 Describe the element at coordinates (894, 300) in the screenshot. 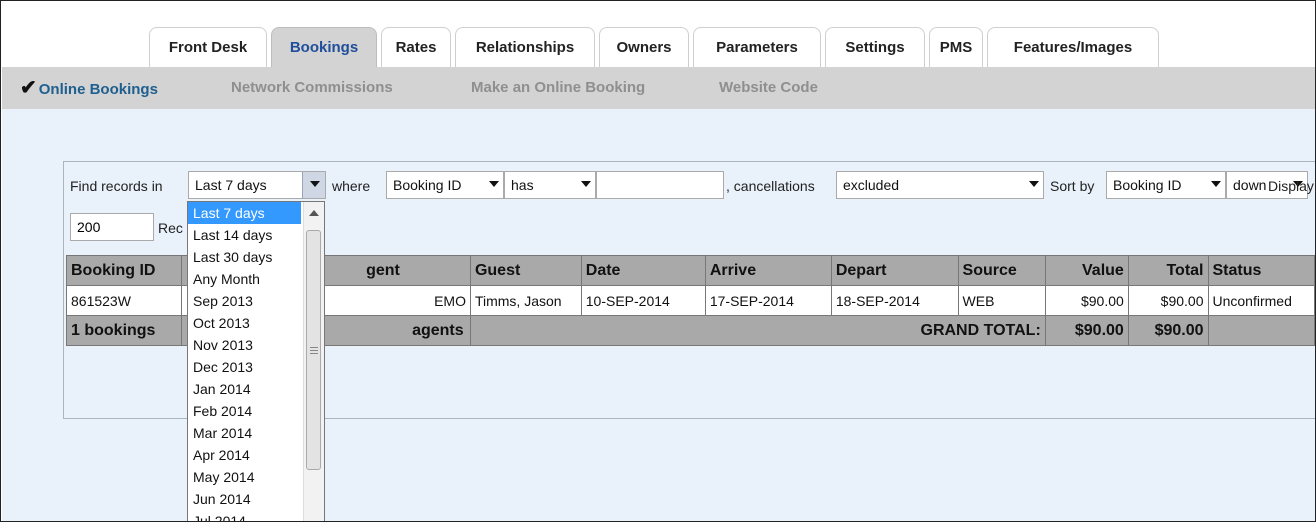

I see `depart-cell: 18-SEP-2014` at that location.